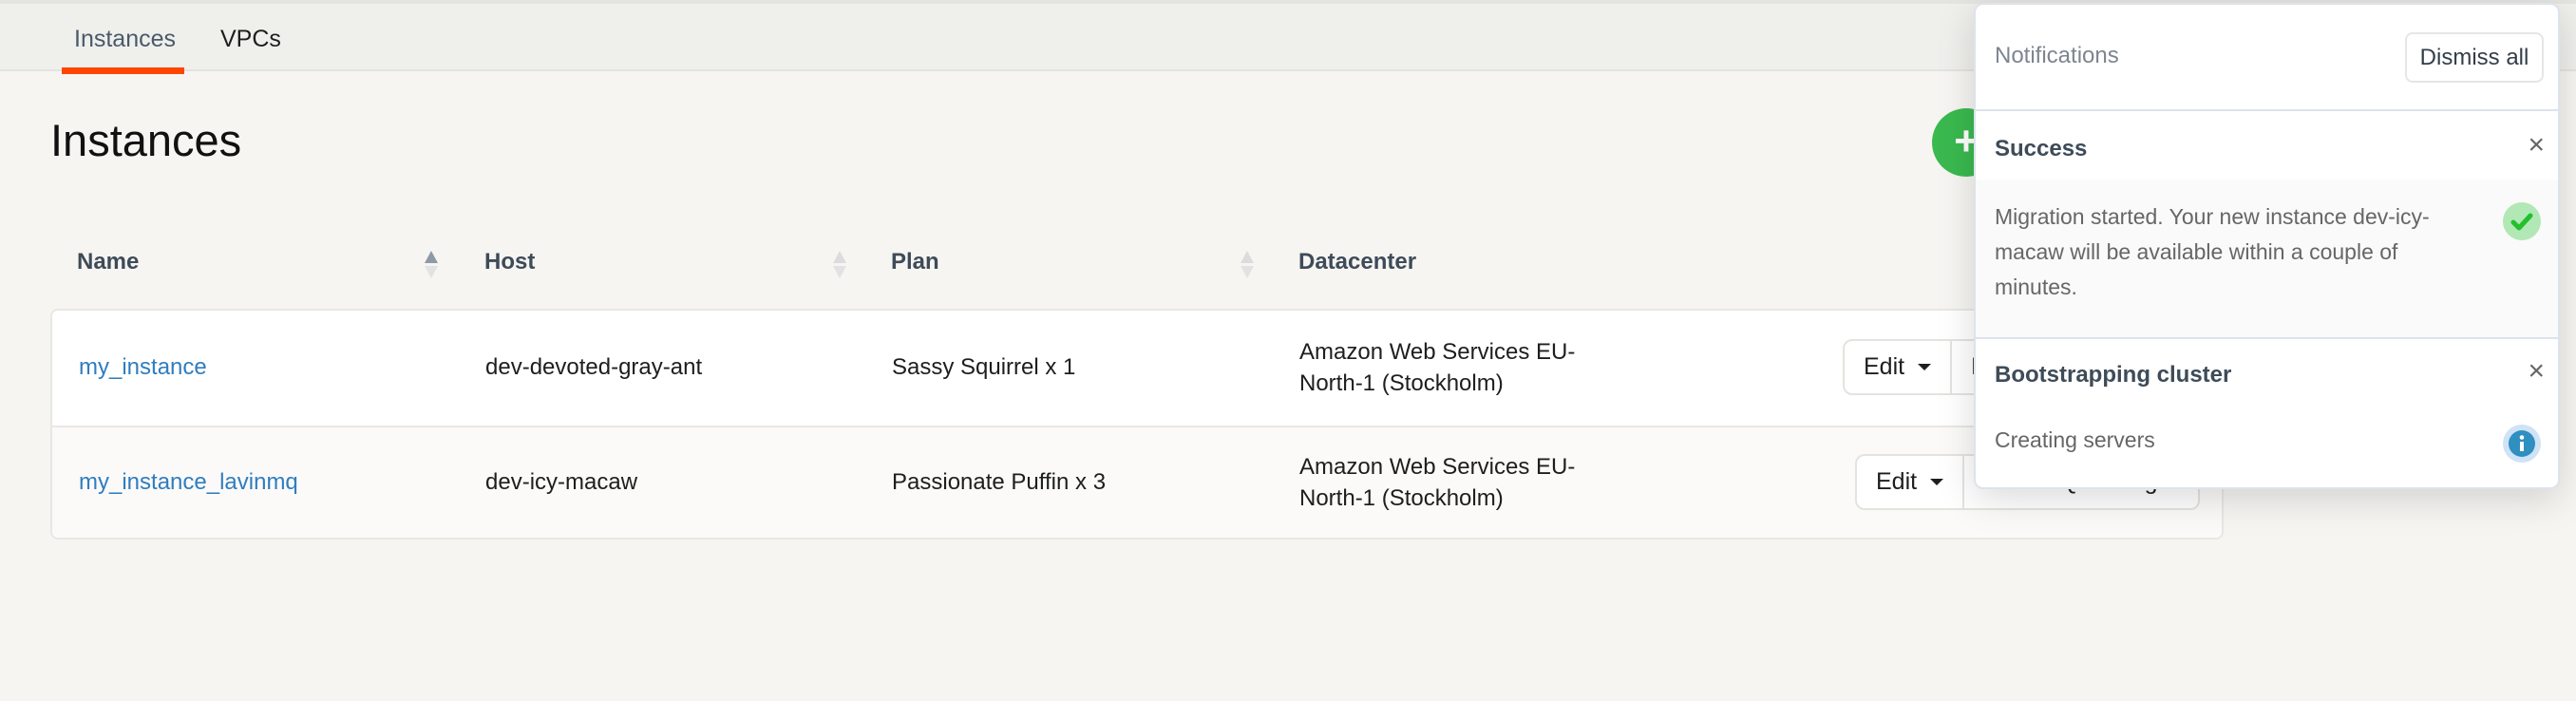  Describe the element at coordinates (839, 265) in the screenshot. I see `sort-host-icon` at that location.